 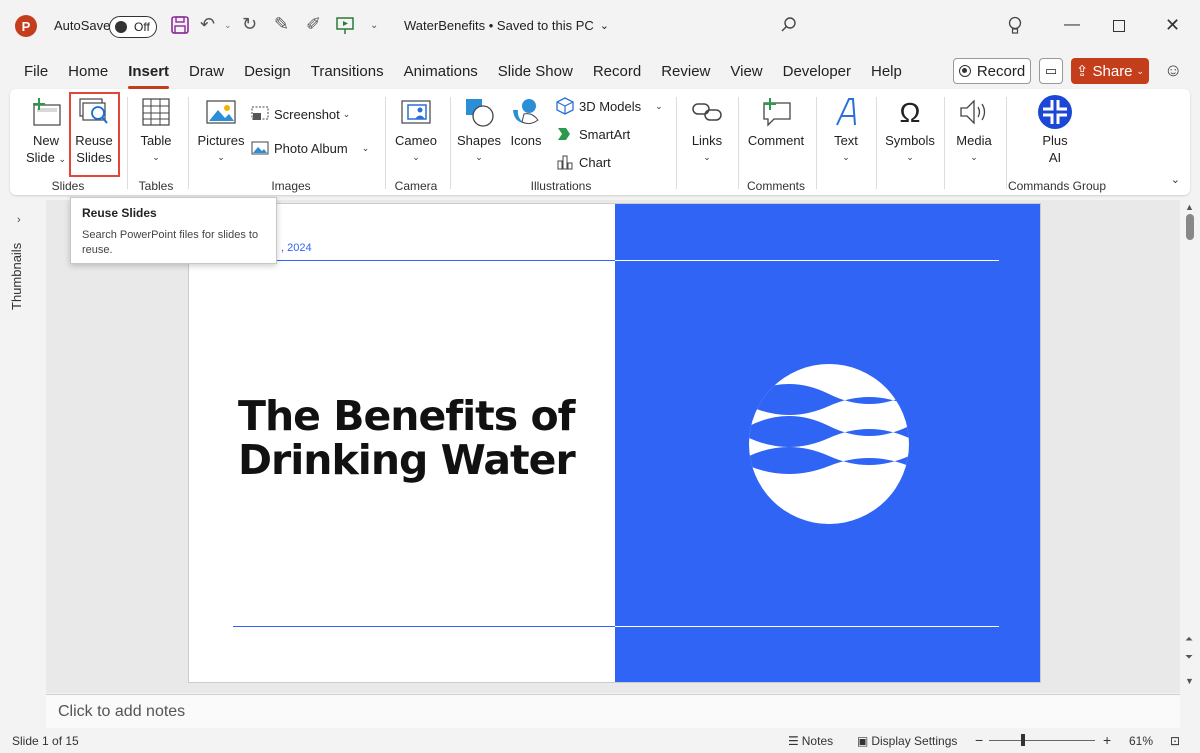 I want to click on close-icon: ✕, so click(x=1172, y=25).